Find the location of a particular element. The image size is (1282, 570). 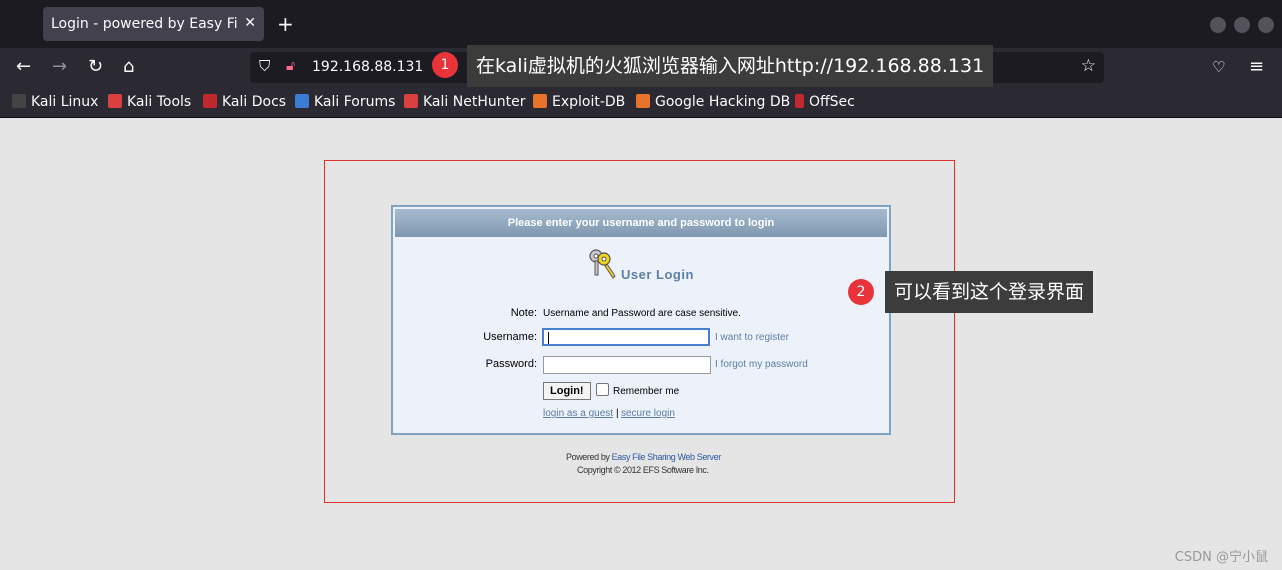

step-2-badge: 2 is located at coordinates (861, 292).